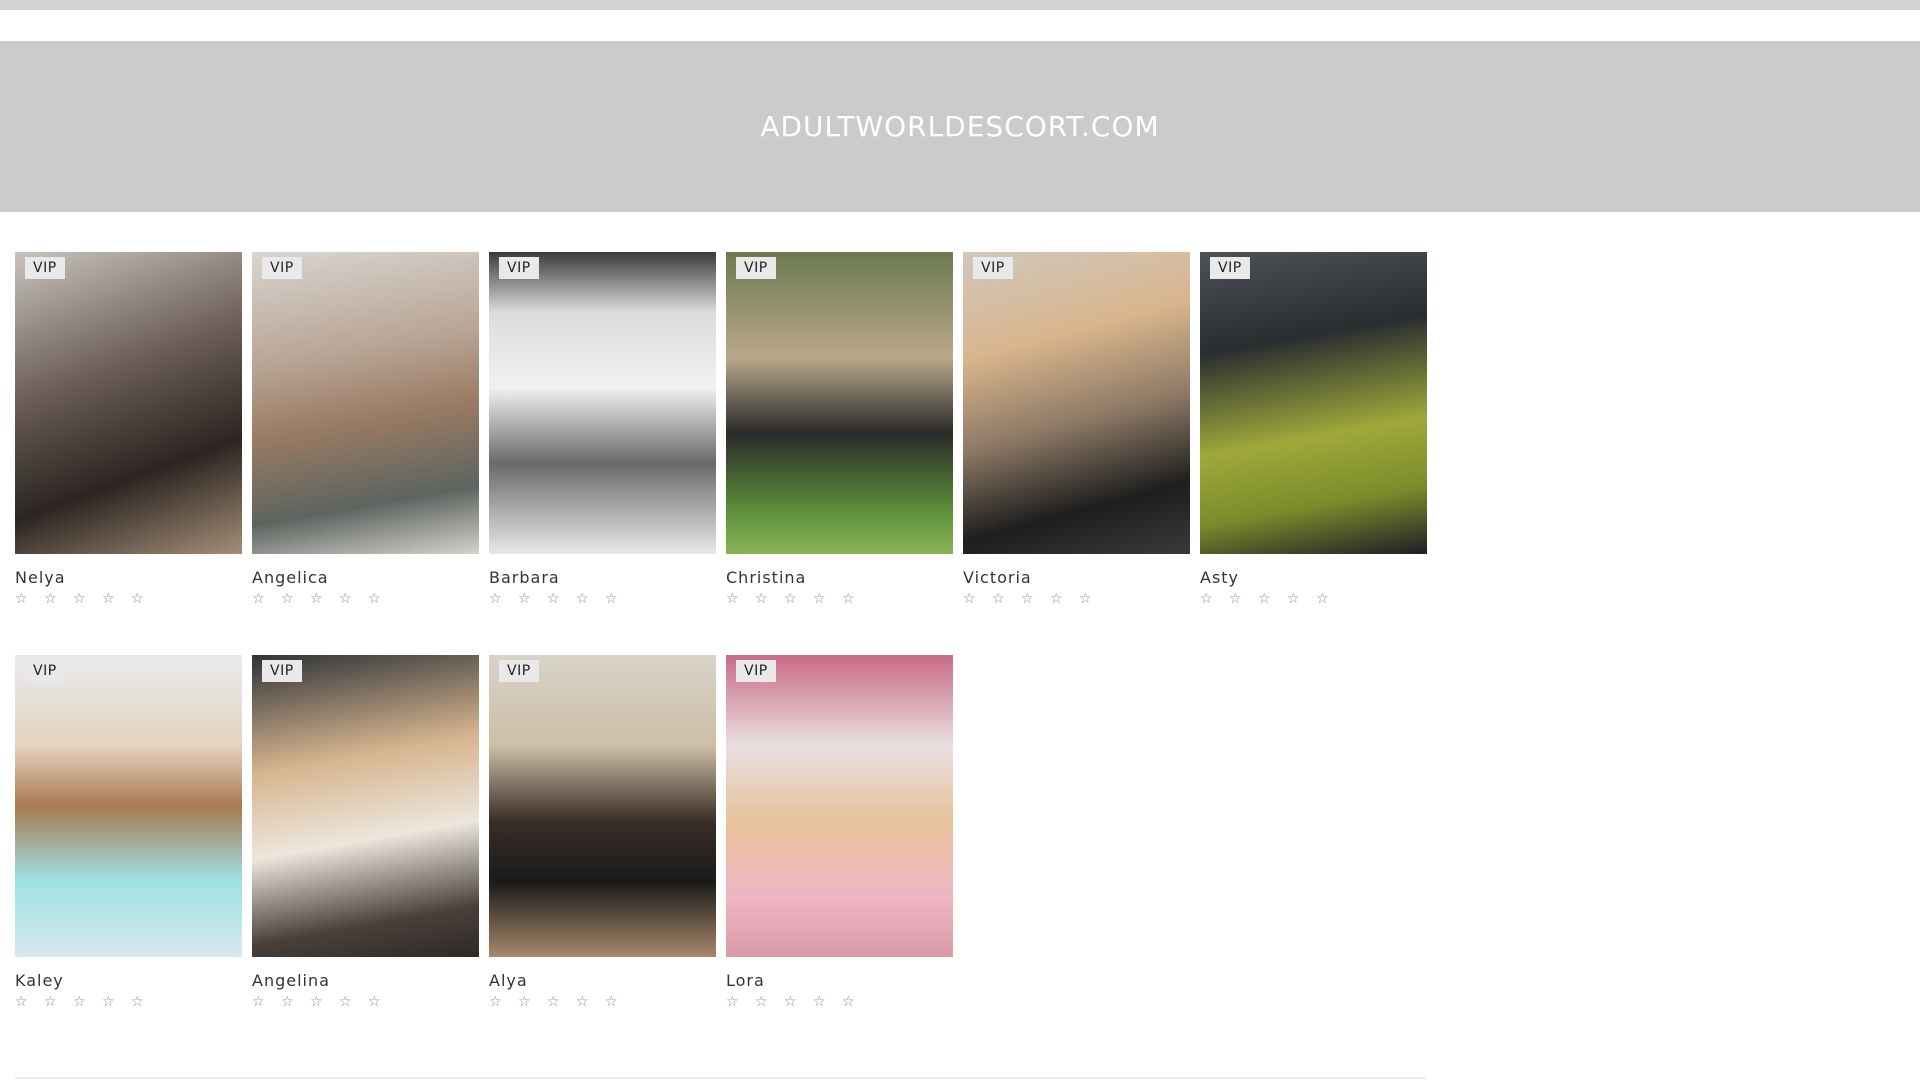 This screenshot has width=1920, height=1080. Describe the element at coordinates (602, 980) in the screenshot. I see `profile-name: Alya` at that location.